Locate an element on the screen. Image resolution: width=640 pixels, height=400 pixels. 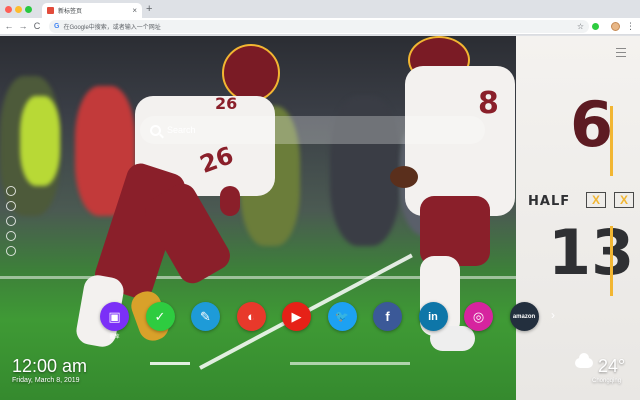
tab-close-icon: × is located at coordinates (134, 10).